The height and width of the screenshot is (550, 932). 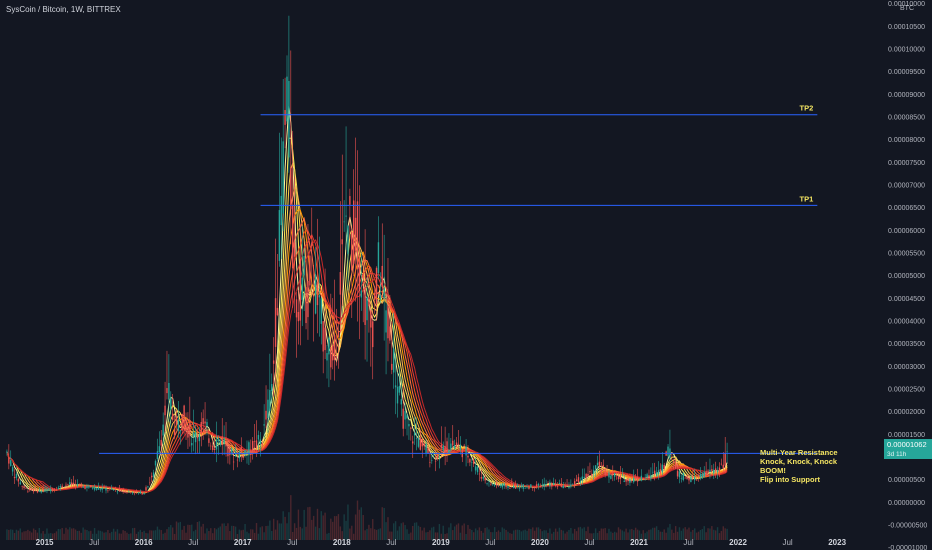 I want to click on y-tick-label: 0.00003000, so click(x=906, y=367).